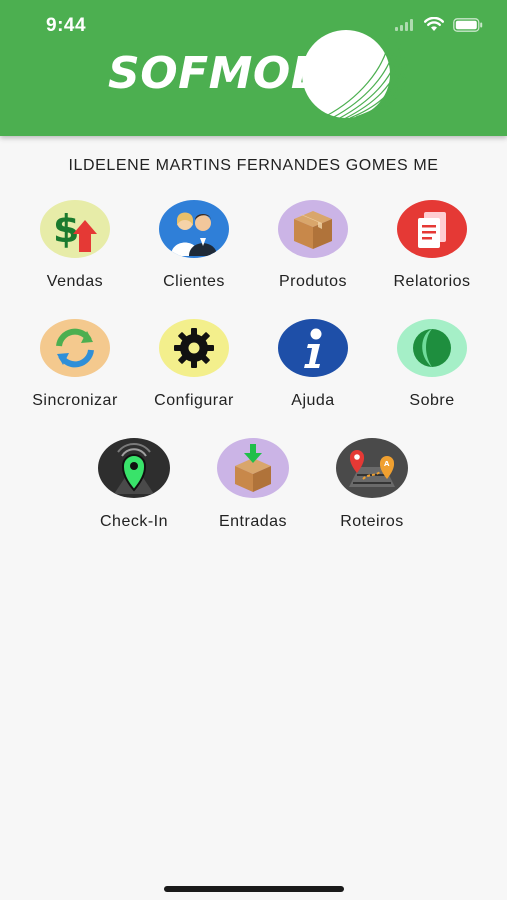  Describe the element at coordinates (134, 521) in the screenshot. I see `menu-label: Check-In` at that location.